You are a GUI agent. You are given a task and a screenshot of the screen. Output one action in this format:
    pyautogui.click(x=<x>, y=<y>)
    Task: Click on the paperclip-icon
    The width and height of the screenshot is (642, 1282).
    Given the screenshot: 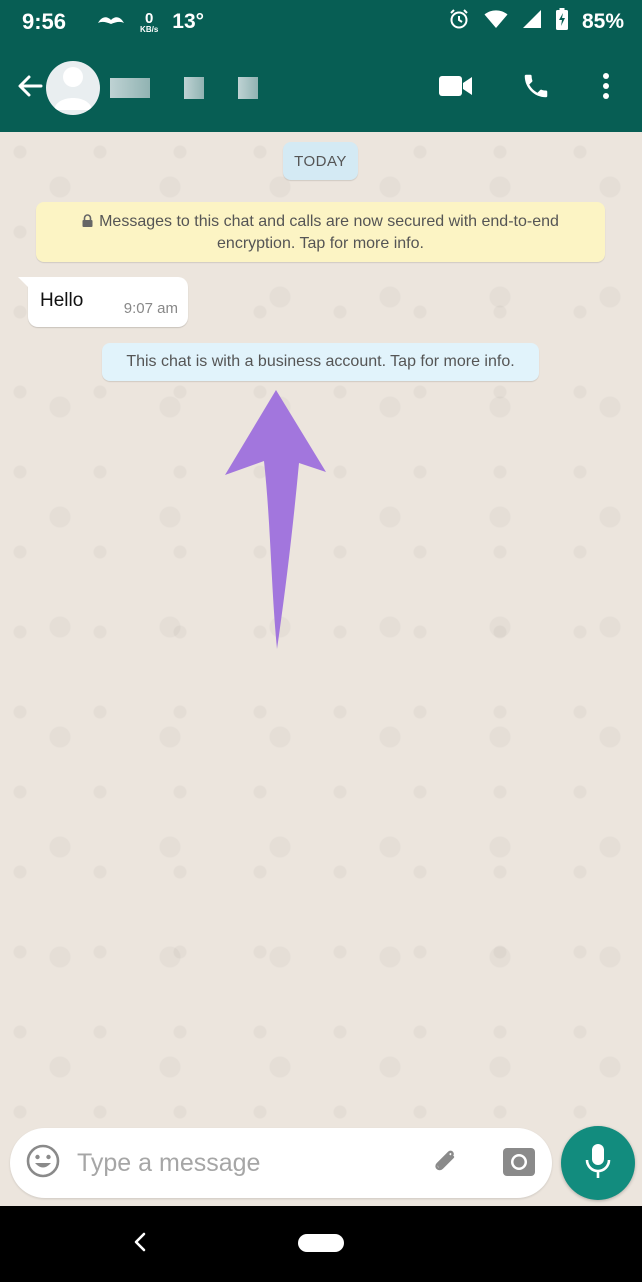 What is the action you would take?
    pyautogui.click(x=445, y=1163)
    